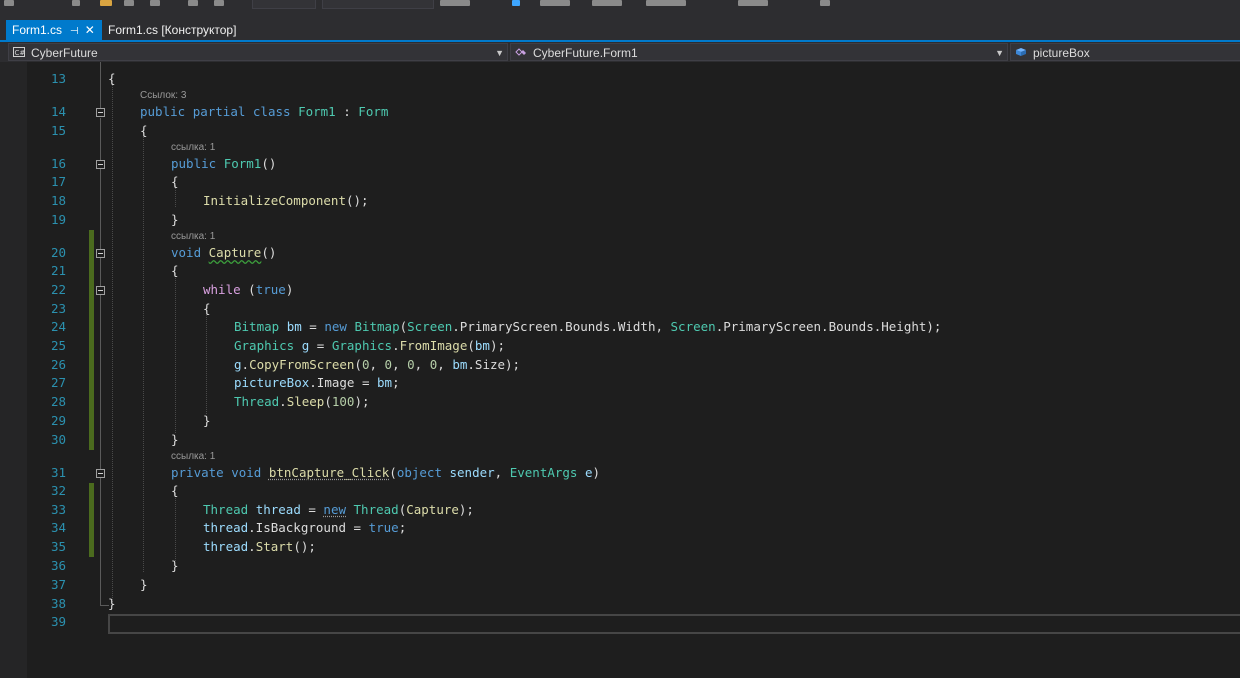 This screenshot has width=1240, height=678. I want to click on member-dropdown: pictureBox, so click(1125, 52).